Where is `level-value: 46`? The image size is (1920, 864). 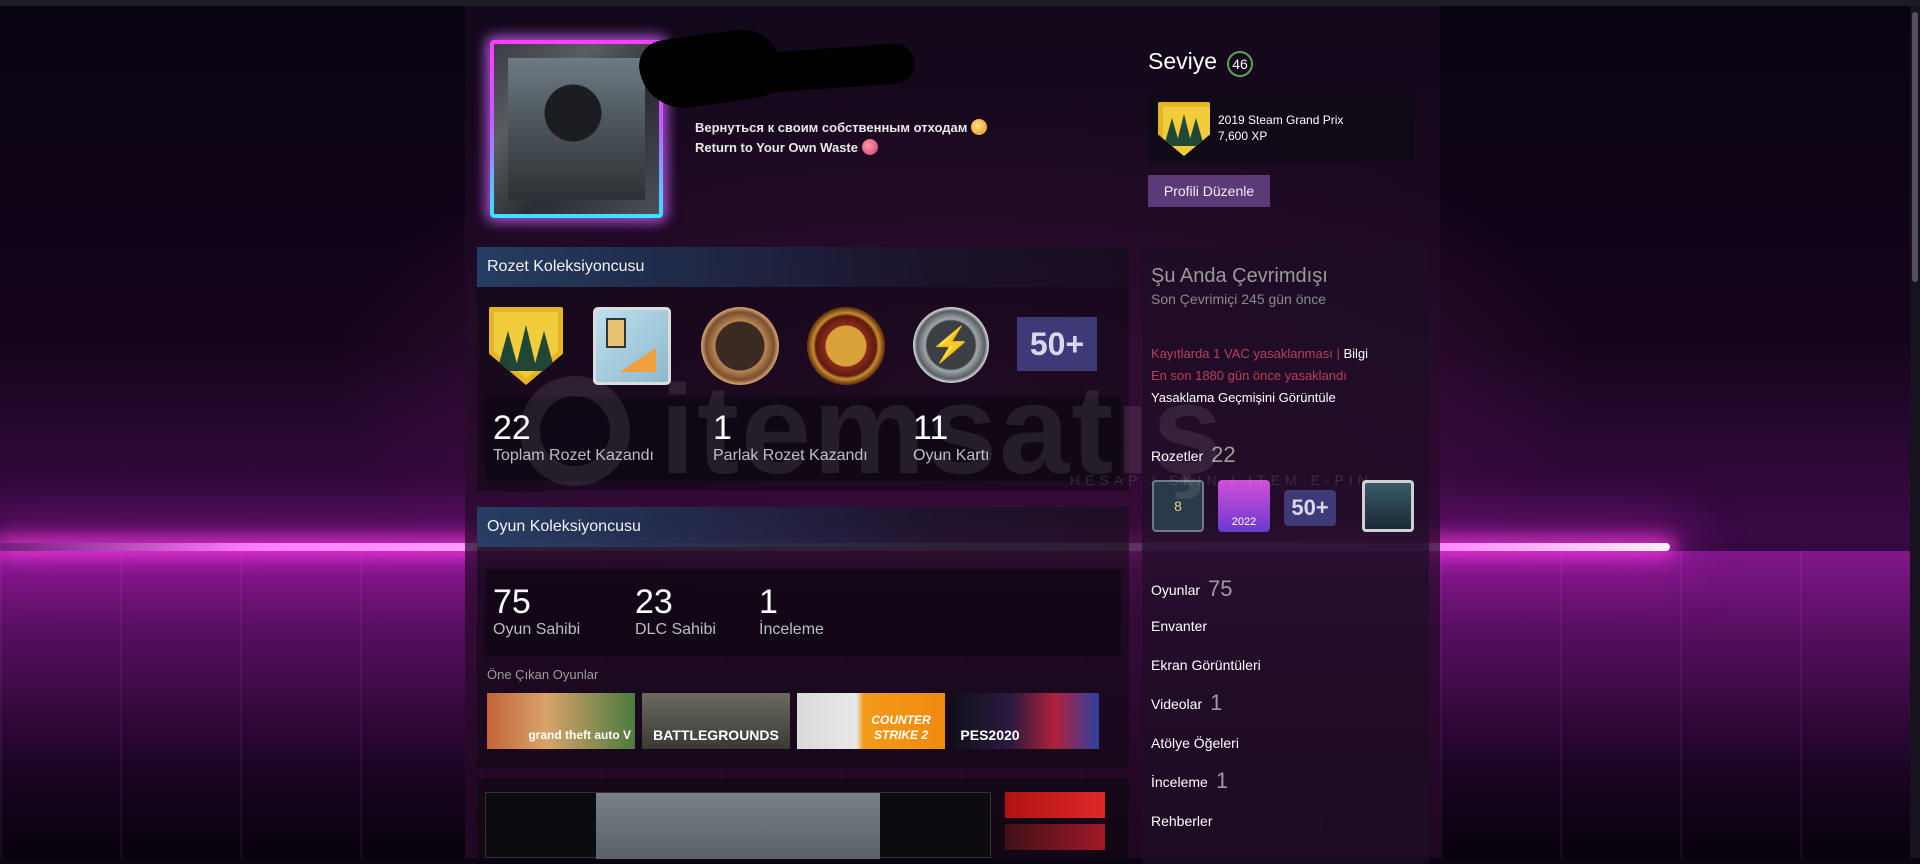 level-value: 46 is located at coordinates (1240, 64).